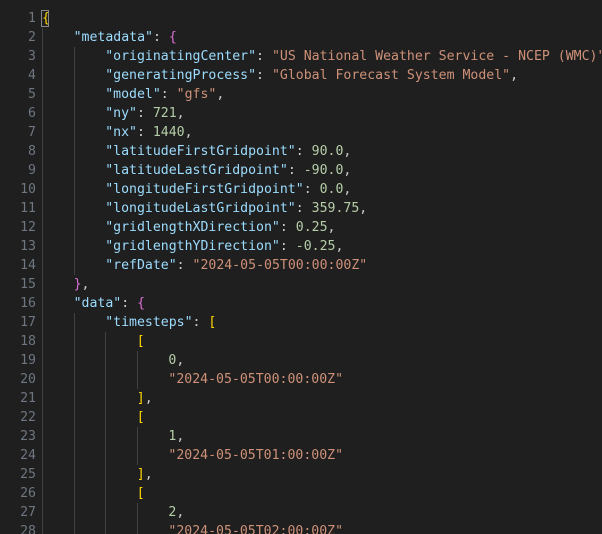 Image resolution: width=602 pixels, height=534 pixels. Describe the element at coordinates (28, 360) in the screenshot. I see `line-number: 19` at that location.